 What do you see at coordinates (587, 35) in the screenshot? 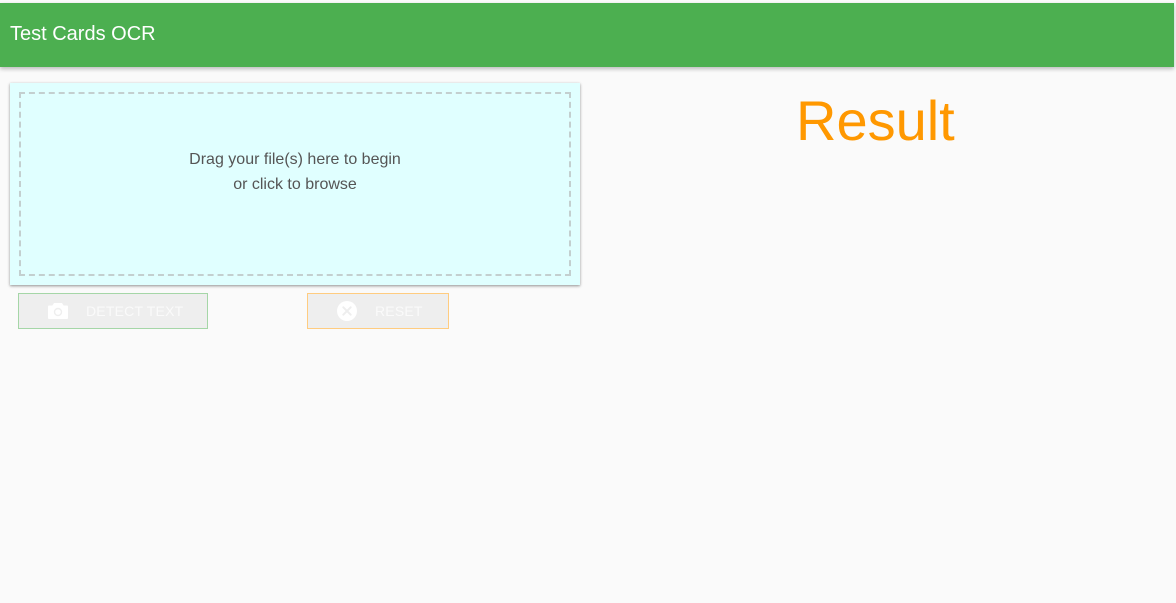
I see `app-toolbar: Test Cards OCR` at bounding box center [587, 35].